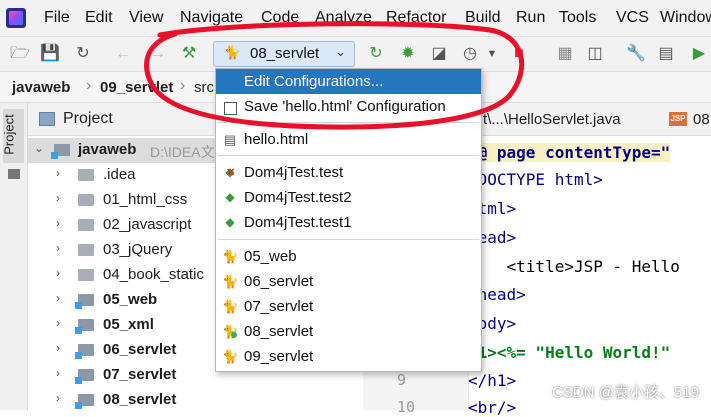 The height and width of the screenshot is (417, 711). Describe the element at coordinates (348, 356) in the screenshot. I see `config-item-tomcat: 🐈 09_servlet` at that location.